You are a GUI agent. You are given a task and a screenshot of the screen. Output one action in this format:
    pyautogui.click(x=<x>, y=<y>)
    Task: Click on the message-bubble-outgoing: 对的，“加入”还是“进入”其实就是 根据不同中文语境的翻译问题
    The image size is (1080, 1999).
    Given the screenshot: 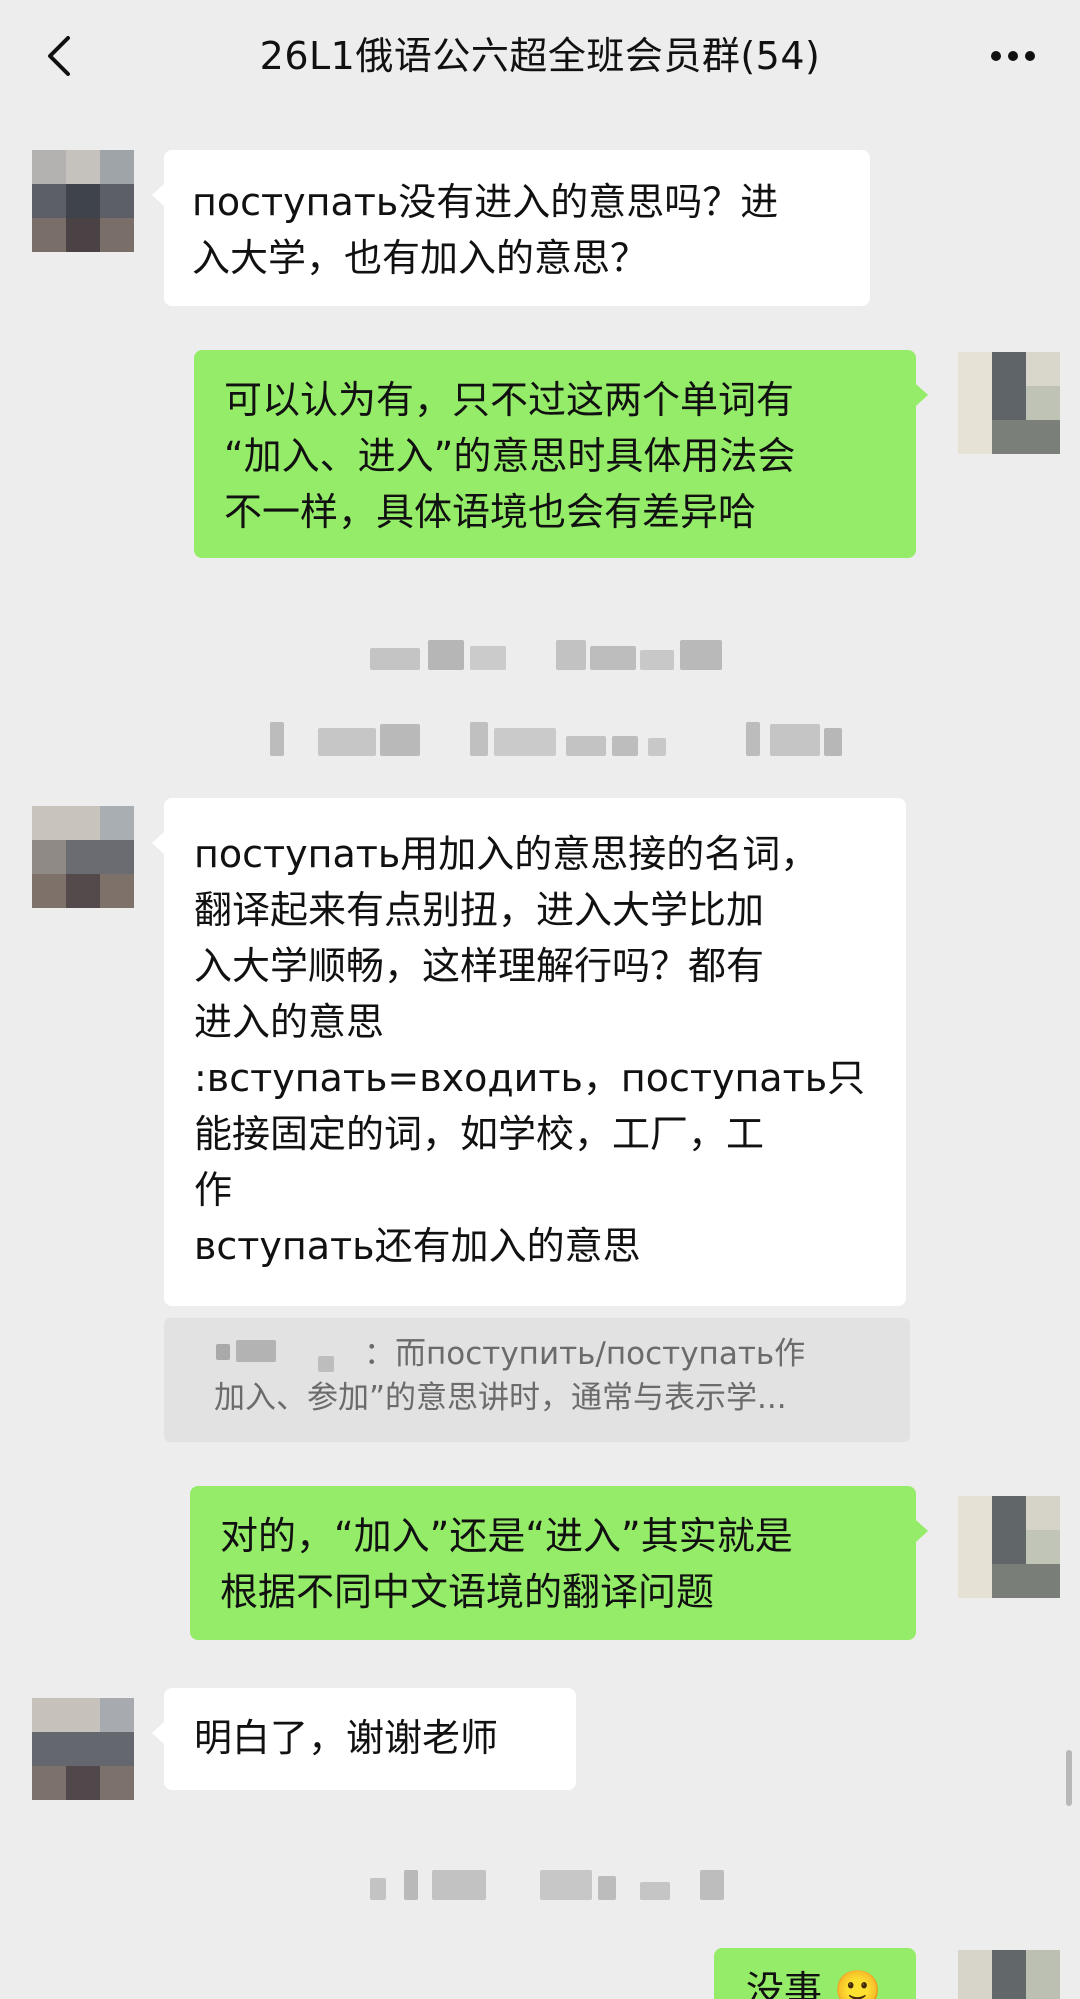 What is the action you would take?
    pyautogui.click(x=559, y=1563)
    